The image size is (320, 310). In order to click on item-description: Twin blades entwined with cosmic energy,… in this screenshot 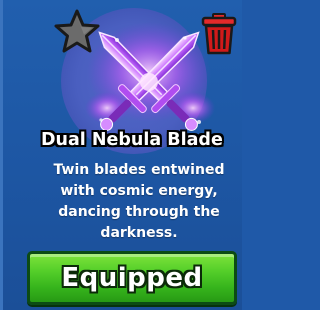, I will do `click(139, 201)`.